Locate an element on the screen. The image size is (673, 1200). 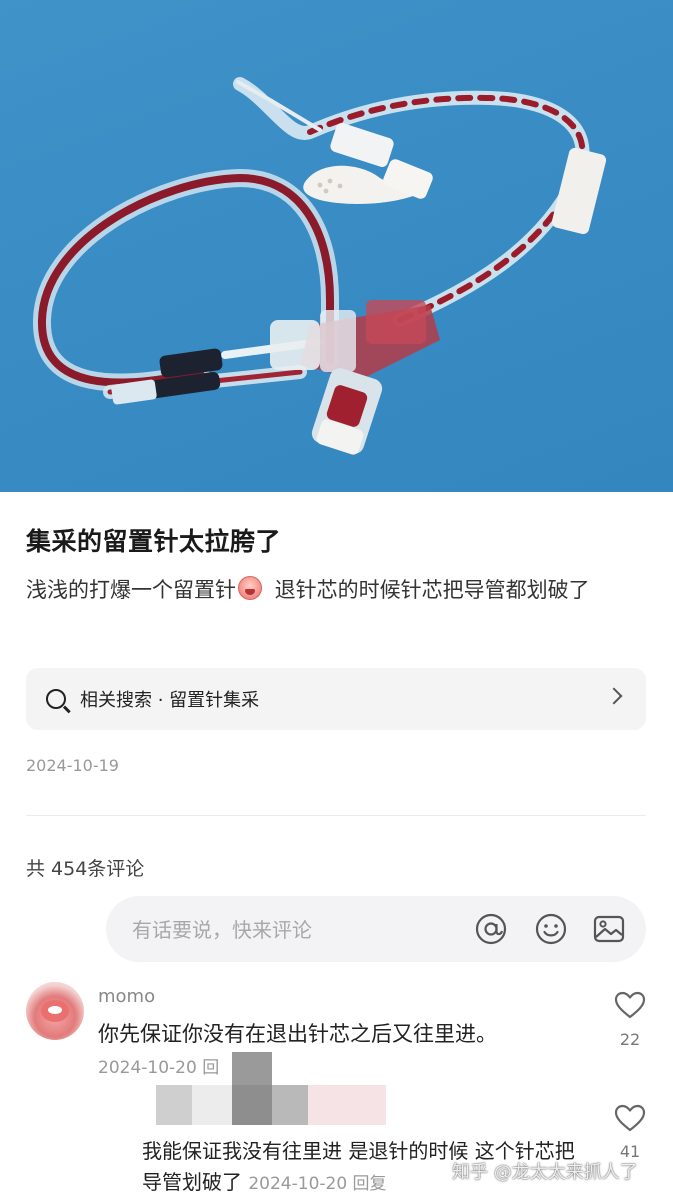
post-body-text-1: 浅浅的打爆一个留置针 is located at coordinates (131, 590).